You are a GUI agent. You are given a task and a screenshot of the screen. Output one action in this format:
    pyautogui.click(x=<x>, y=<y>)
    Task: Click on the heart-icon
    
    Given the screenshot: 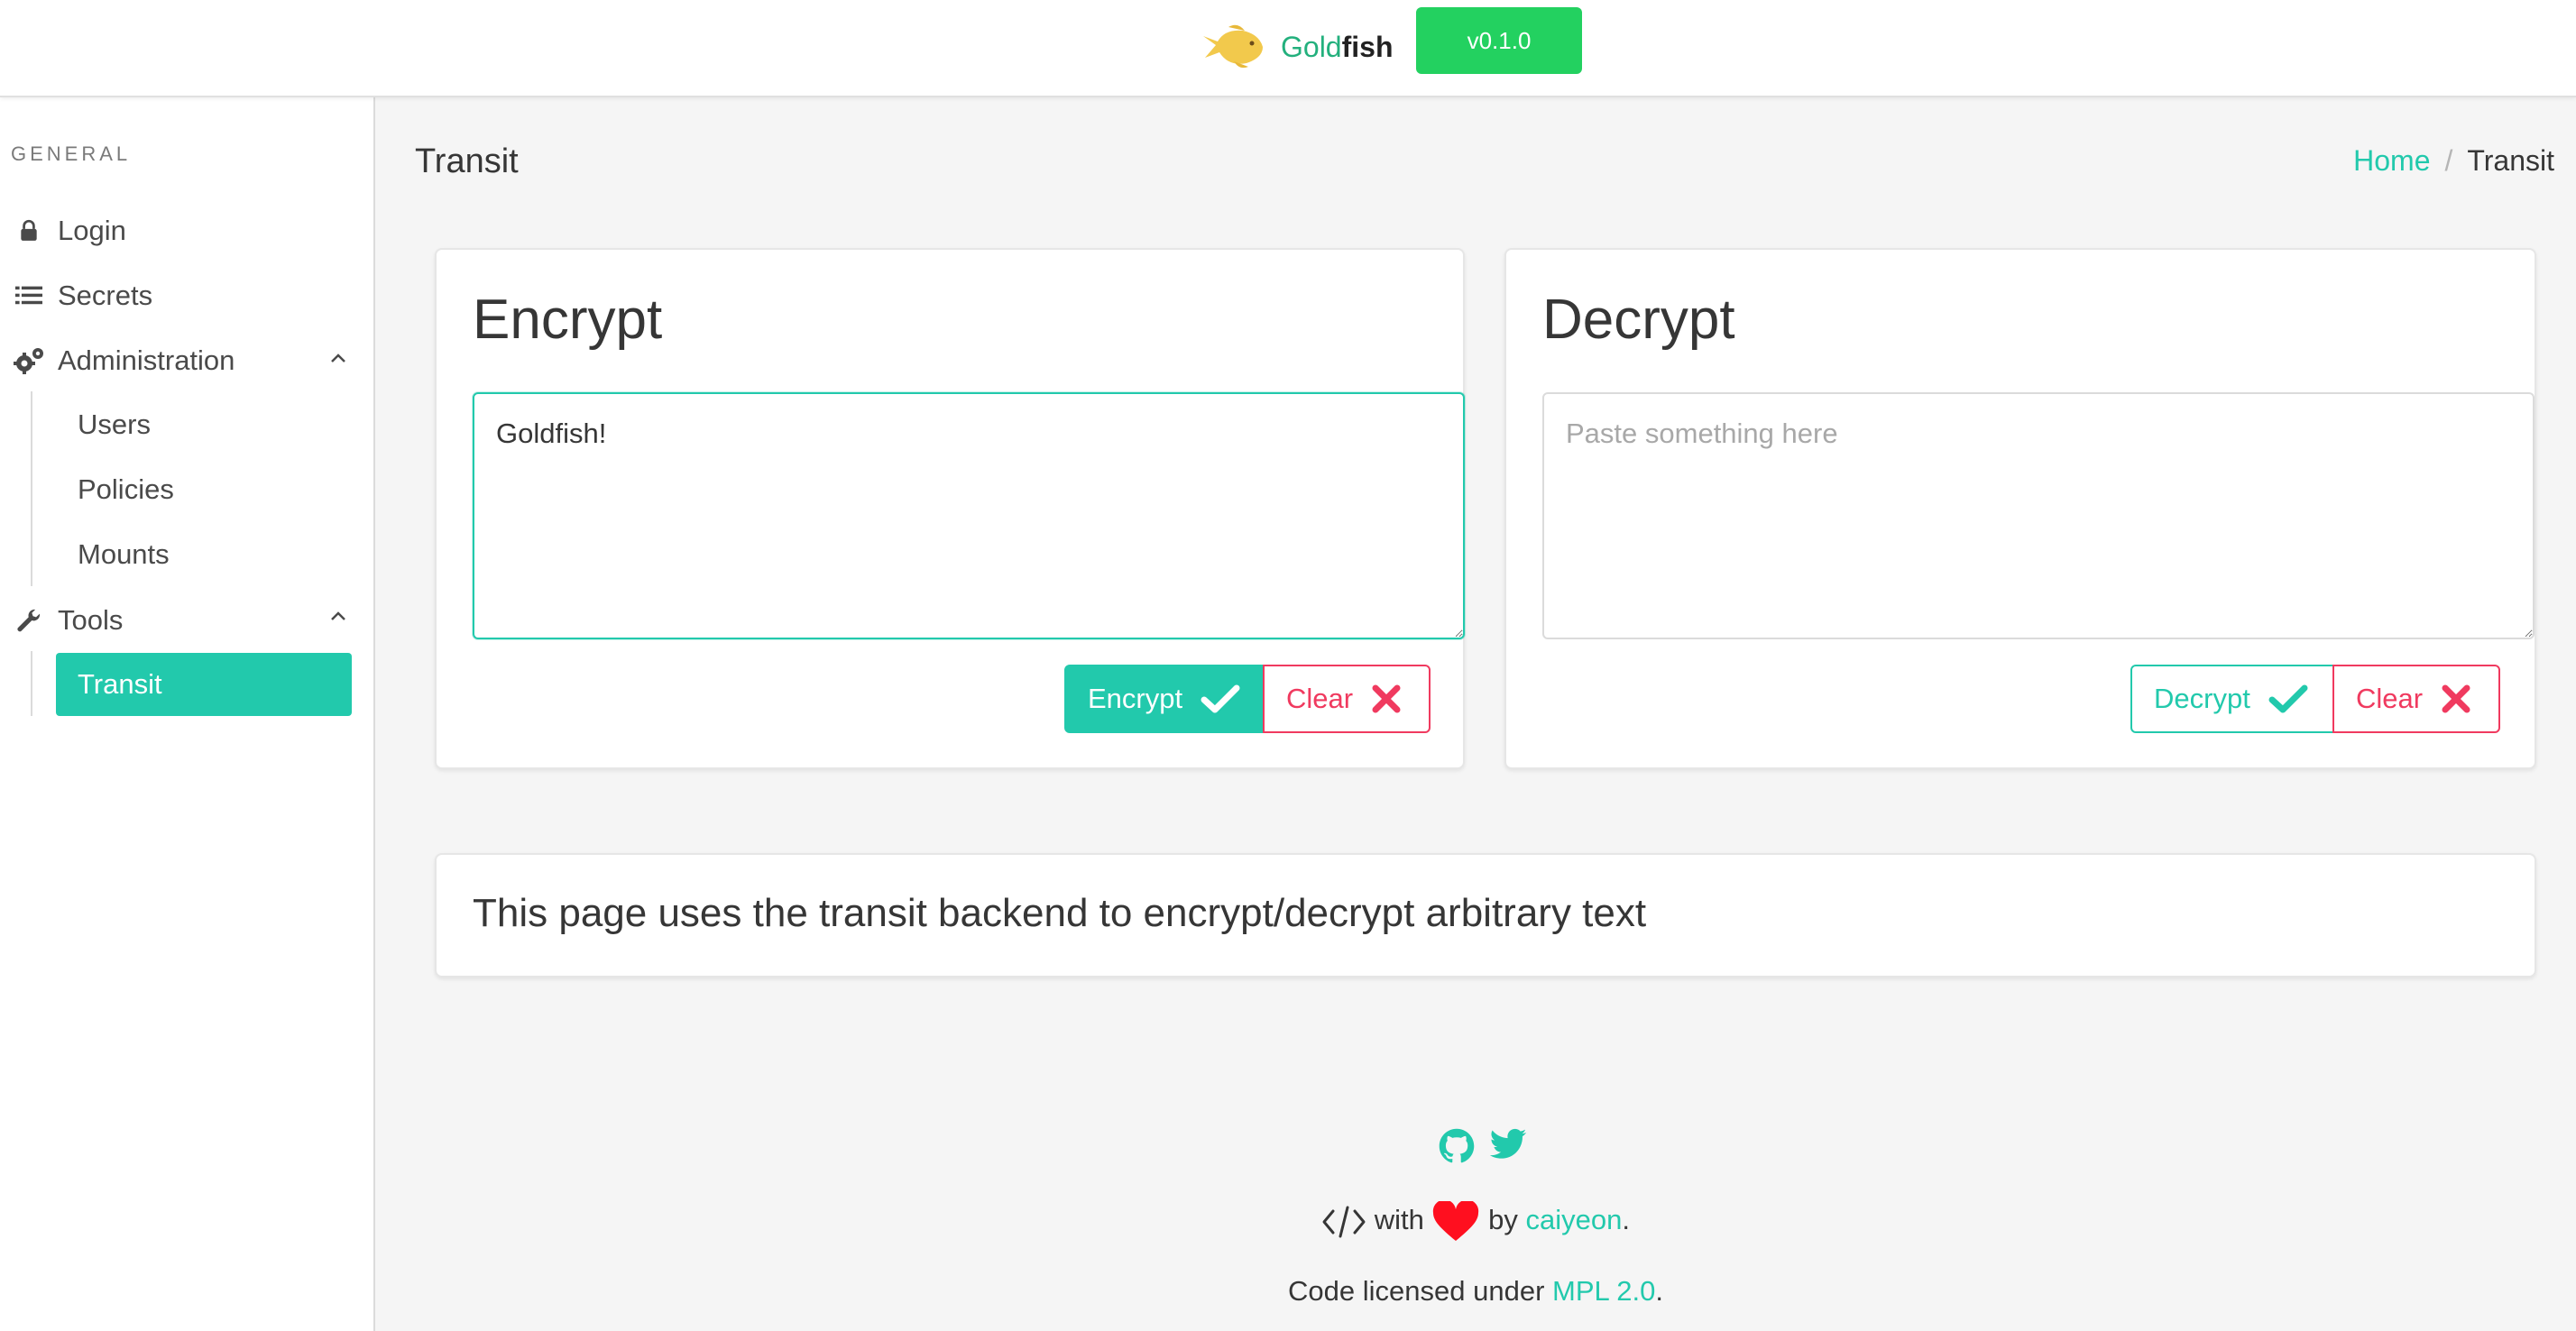 What is the action you would take?
    pyautogui.click(x=1456, y=1221)
    